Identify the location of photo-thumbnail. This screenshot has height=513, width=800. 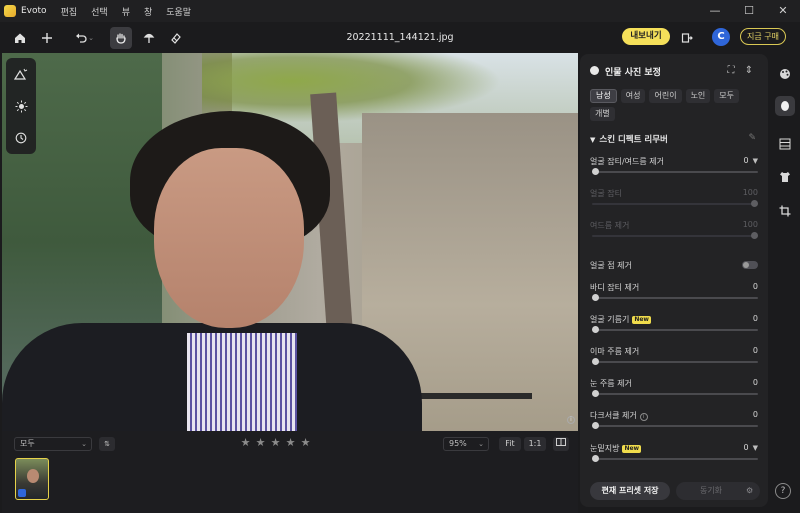
(32, 479).